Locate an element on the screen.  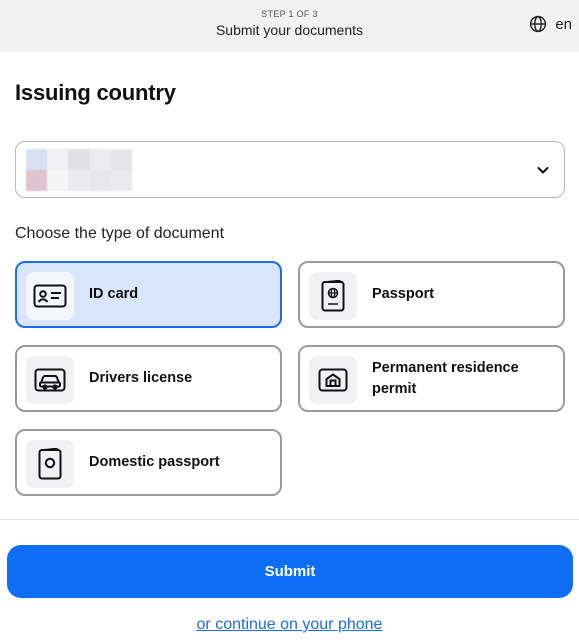
continue-on-phone-link: or continue on your phone is located at coordinates (289, 625).